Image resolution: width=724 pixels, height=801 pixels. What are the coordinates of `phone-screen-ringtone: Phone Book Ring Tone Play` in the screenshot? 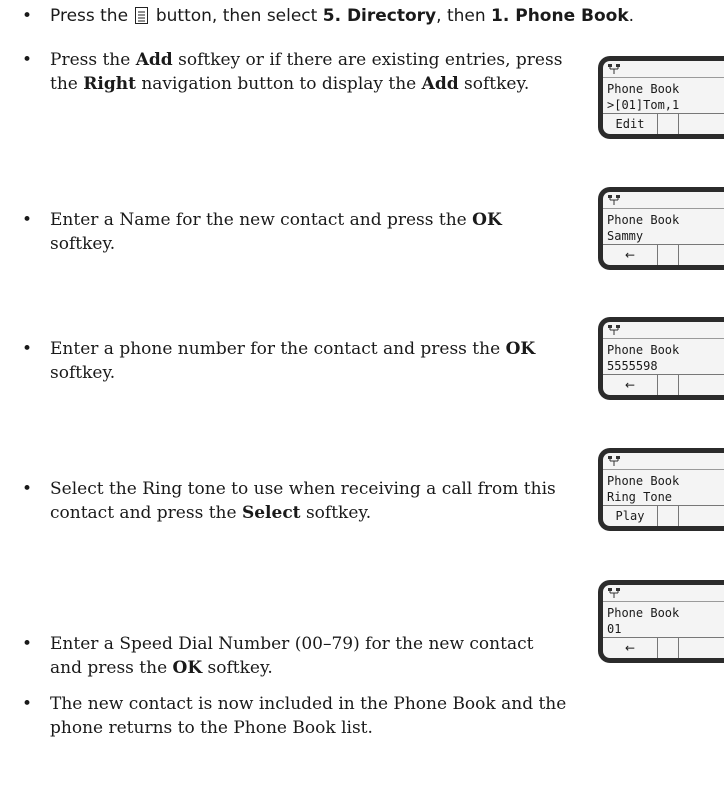 It's located at (661, 489).